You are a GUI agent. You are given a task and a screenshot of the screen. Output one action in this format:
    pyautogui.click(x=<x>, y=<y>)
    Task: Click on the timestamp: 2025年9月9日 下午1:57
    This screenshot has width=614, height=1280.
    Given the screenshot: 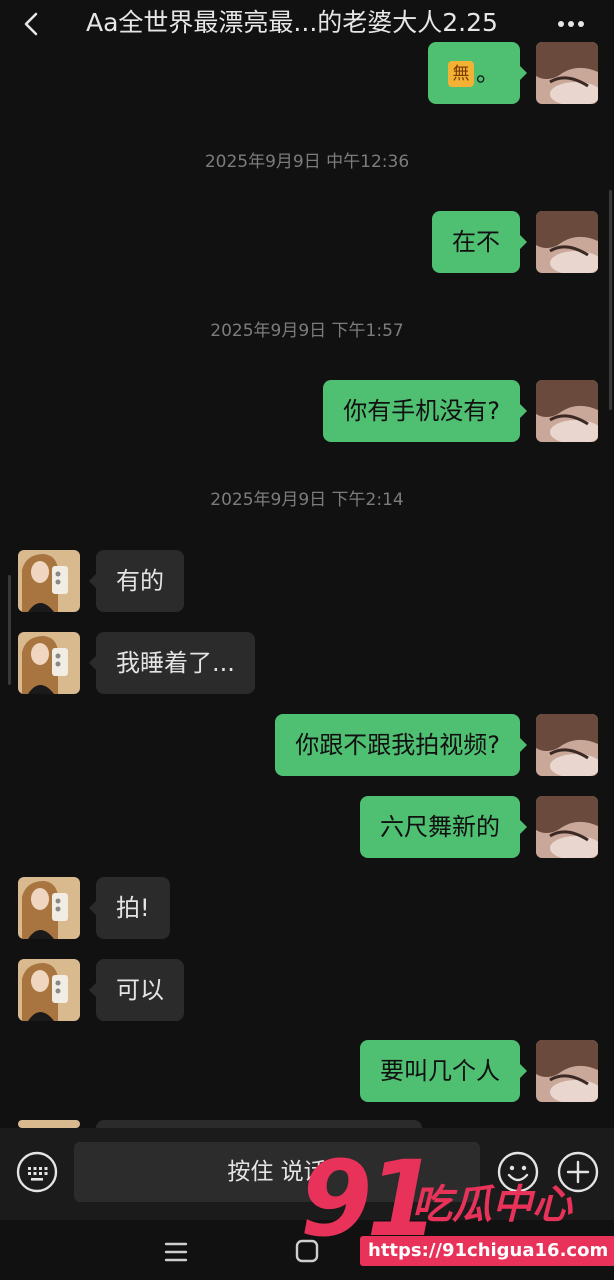 What is the action you would take?
    pyautogui.click(x=307, y=331)
    